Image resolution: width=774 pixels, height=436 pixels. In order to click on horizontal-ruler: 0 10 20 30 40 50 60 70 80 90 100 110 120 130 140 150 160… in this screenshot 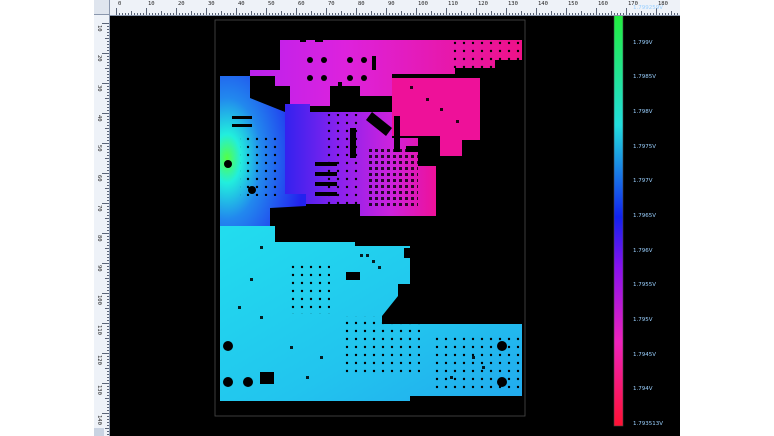, I will do `click(395, 8)`.